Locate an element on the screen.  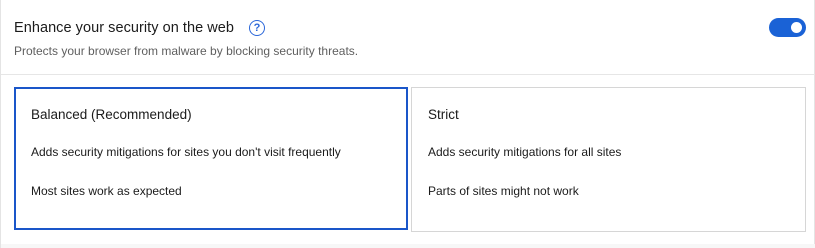
toggle-knob is located at coordinates (796, 27).